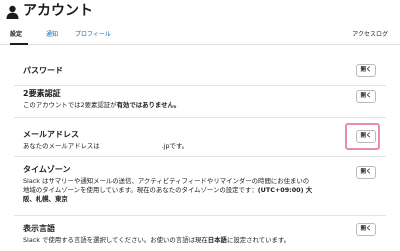  I want to click on email-open-button: 開く, so click(366, 136).